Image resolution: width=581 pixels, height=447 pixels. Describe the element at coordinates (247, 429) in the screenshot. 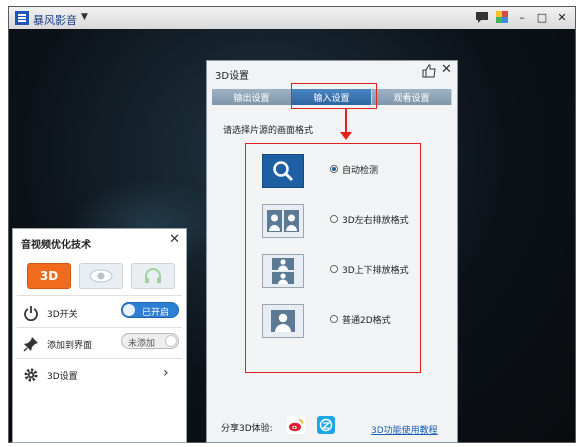

I see `share-label: 分享3D体验:` at that location.